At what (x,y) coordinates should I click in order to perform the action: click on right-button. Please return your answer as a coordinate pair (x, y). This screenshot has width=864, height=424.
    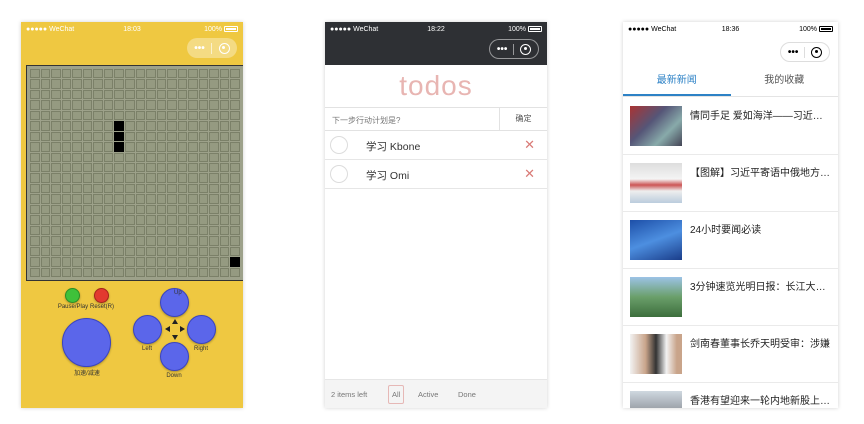
    Looking at the image, I should click on (201, 329).